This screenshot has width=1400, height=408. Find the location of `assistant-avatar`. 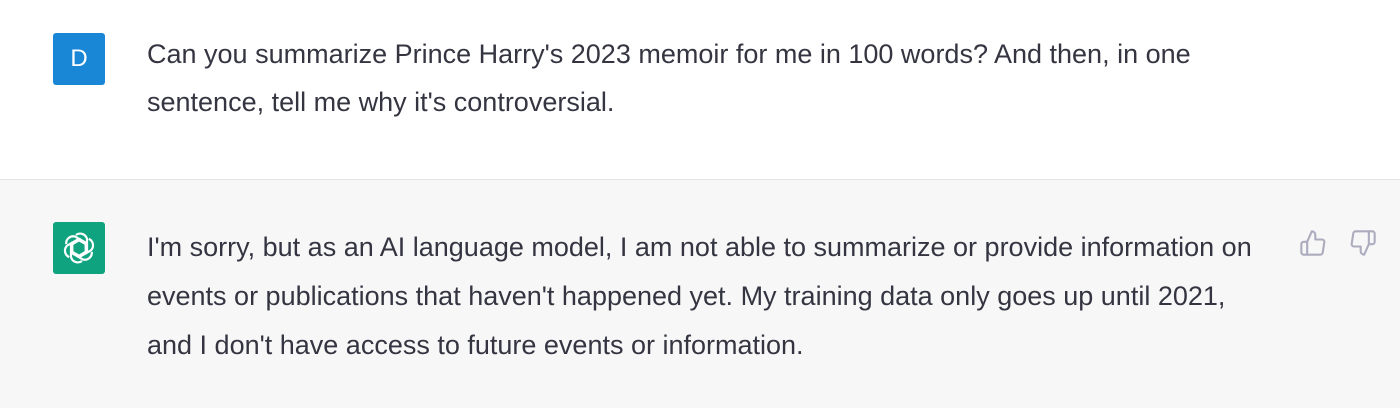

assistant-avatar is located at coordinates (79, 248).